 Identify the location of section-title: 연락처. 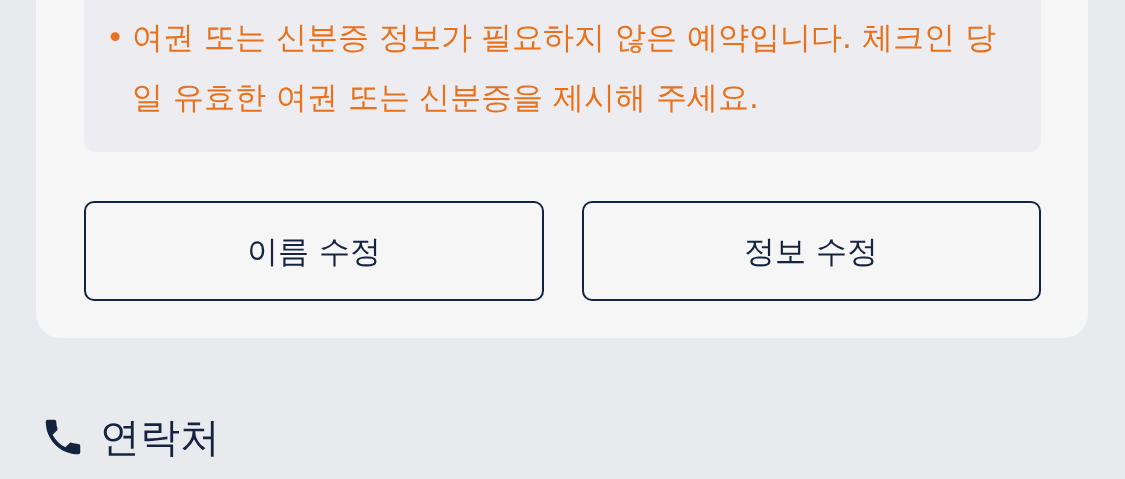
(160, 437).